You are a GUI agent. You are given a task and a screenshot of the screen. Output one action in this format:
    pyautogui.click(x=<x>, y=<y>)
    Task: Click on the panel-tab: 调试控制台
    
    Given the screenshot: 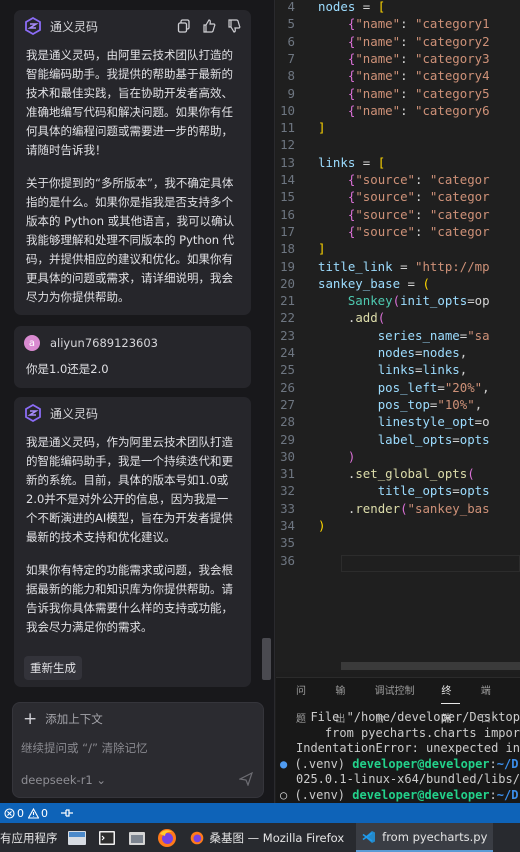 What is the action you would take?
    pyautogui.click(x=398, y=701)
    